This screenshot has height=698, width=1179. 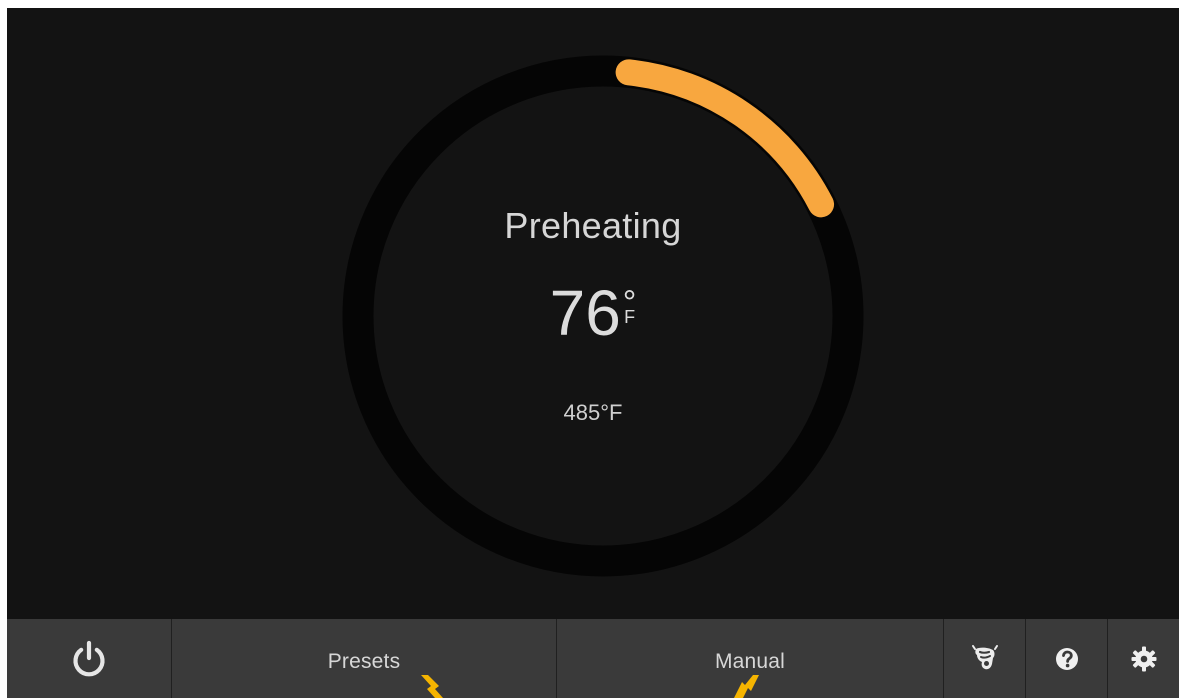 I want to click on power-button, so click(x=89, y=658).